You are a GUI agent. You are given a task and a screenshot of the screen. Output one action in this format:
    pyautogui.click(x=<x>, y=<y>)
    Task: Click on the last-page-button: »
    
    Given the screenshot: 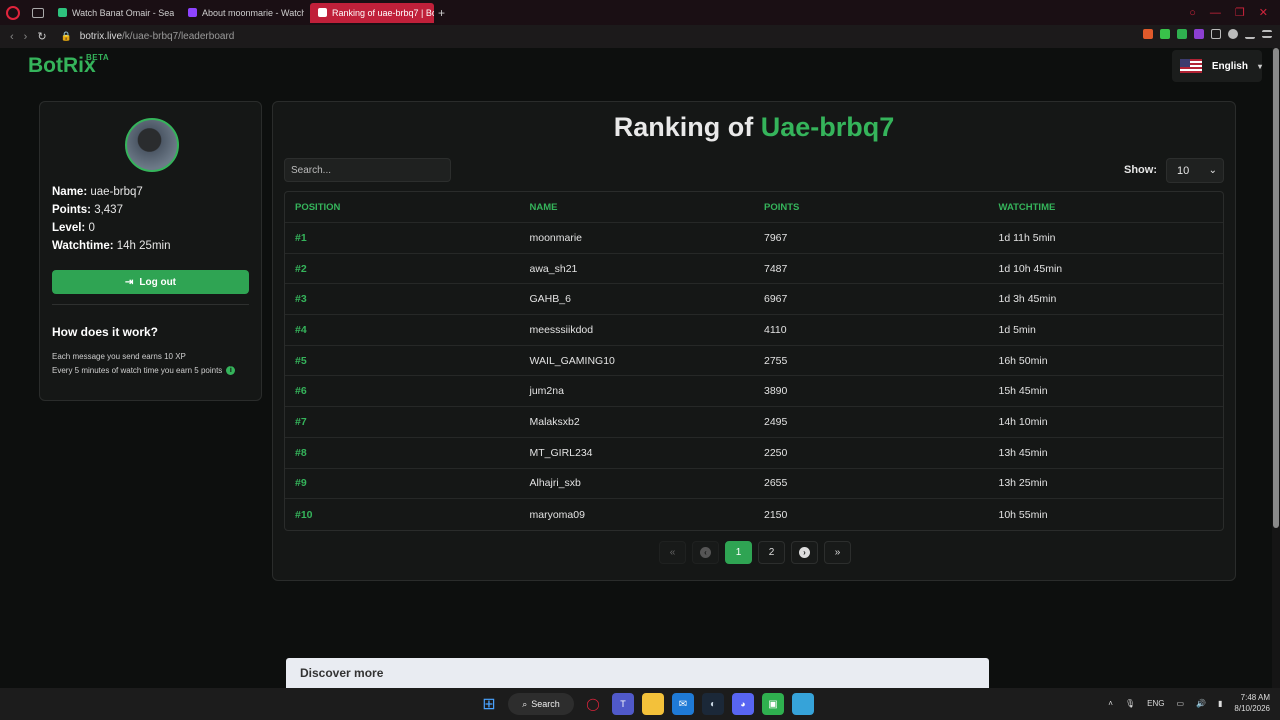 What is the action you would take?
    pyautogui.click(x=837, y=552)
    